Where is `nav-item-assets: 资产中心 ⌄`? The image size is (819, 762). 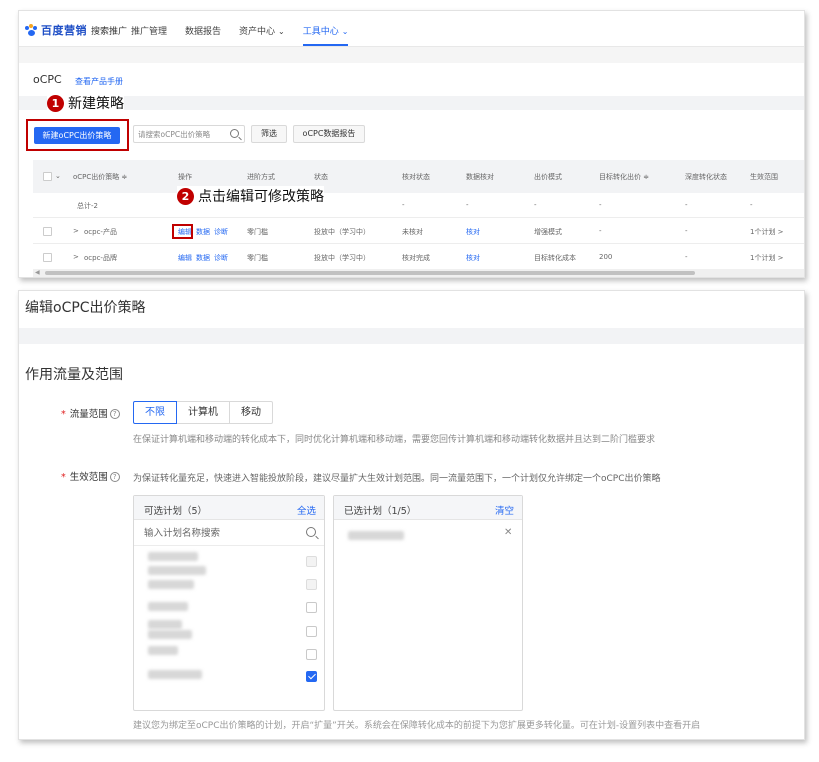 nav-item-assets: 资产中心 ⌄ is located at coordinates (262, 30).